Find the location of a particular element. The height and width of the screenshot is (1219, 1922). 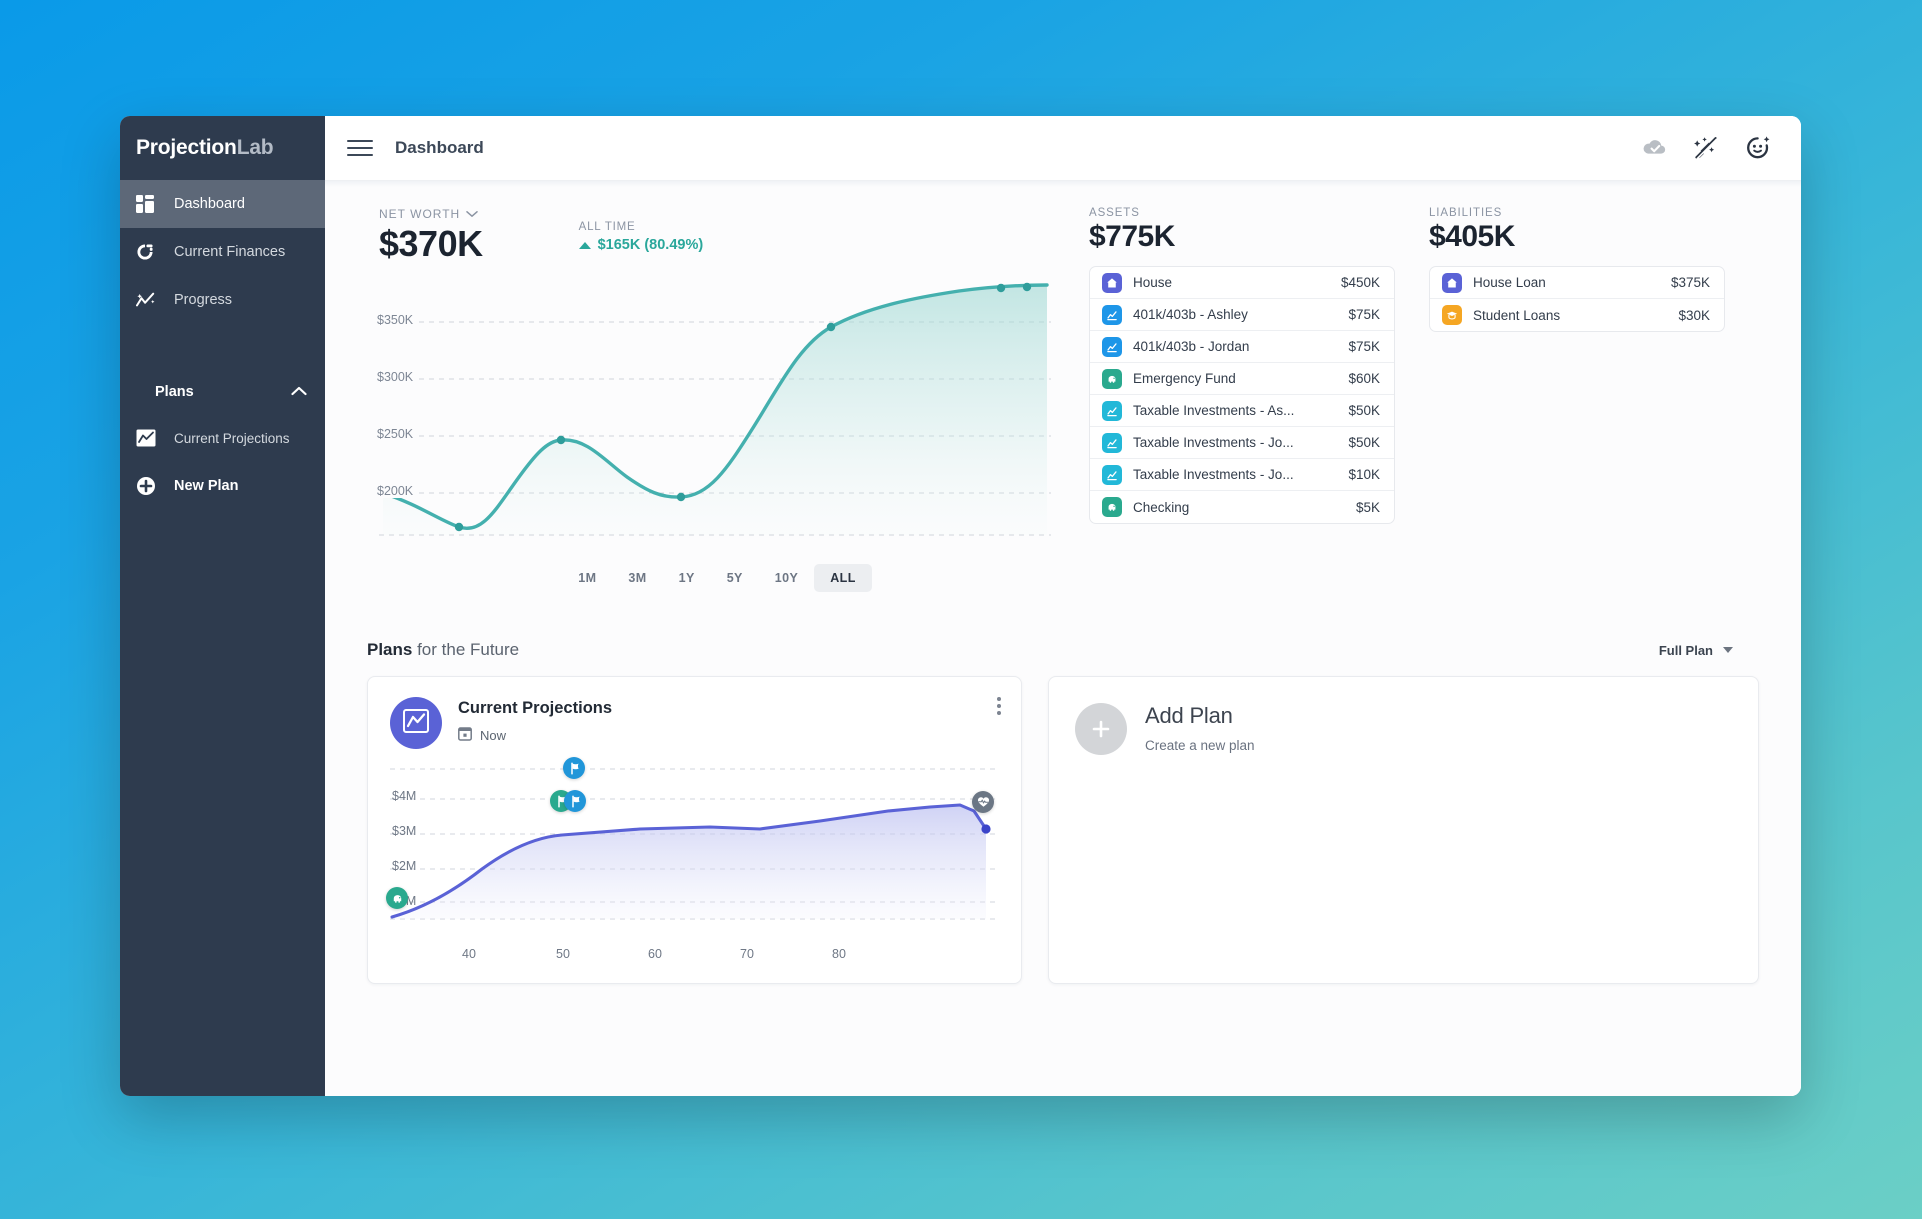

projections-chart-svg is located at coordinates (695, 844).